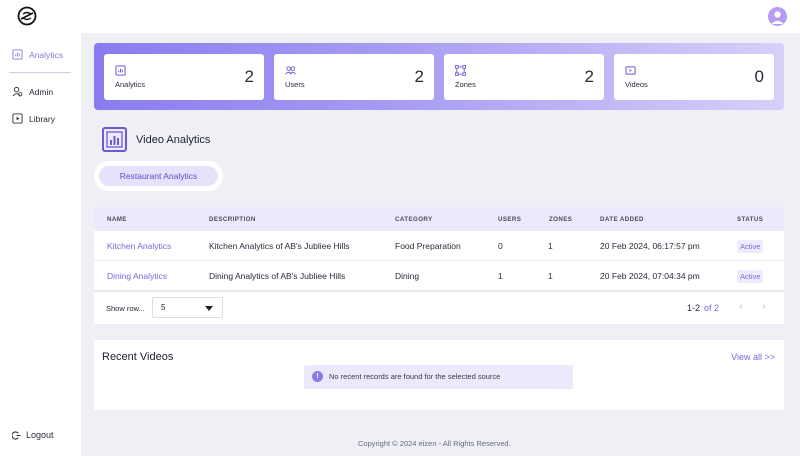 The height and width of the screenshot is (456, 800). What do you see at coordinates (509, 219) in the screenshot?
I see `column-header-users: USERS` at bounding box center [509, 219].